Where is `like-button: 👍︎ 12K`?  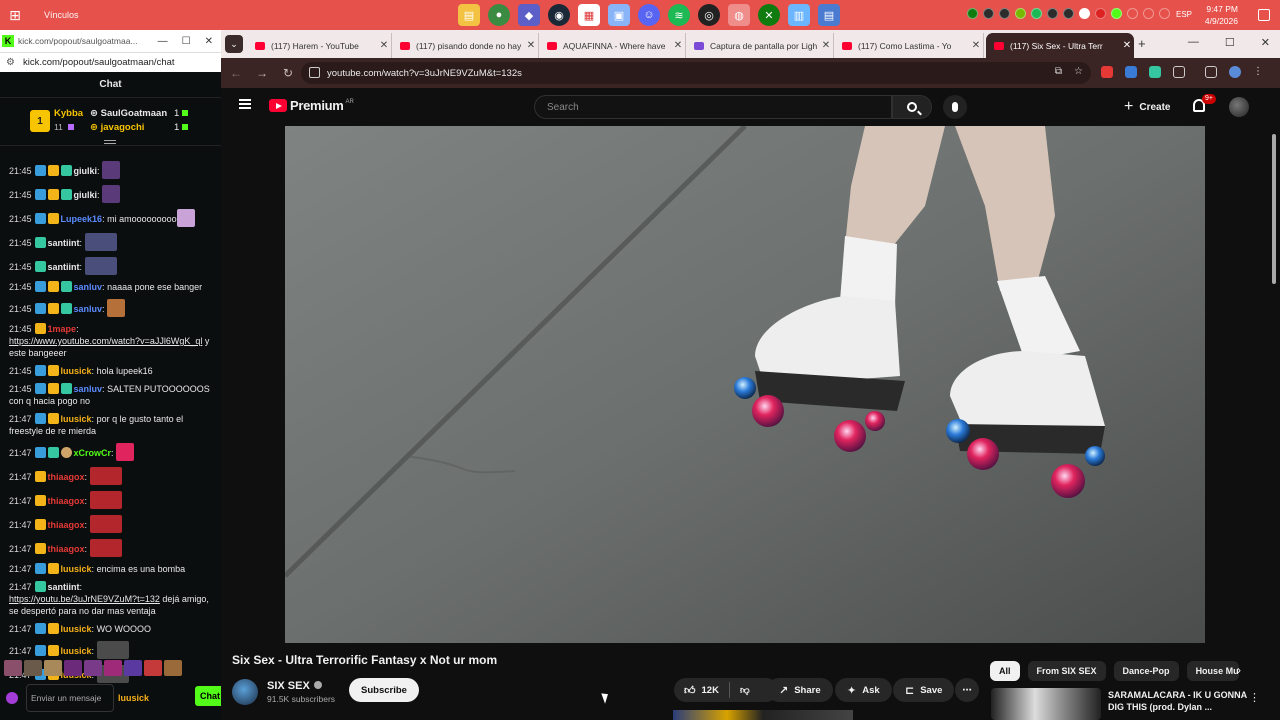
like-button: 👍︎ 12K is located at coordinates (701, 690).